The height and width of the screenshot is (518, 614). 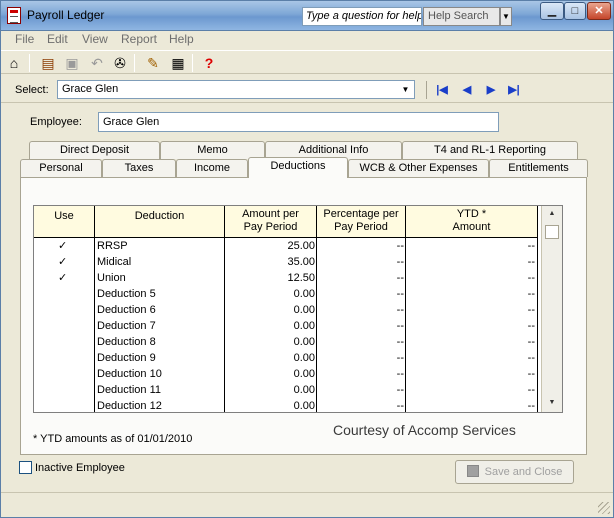 I want to click on menu-report: Report, so click(x=139, y=39).